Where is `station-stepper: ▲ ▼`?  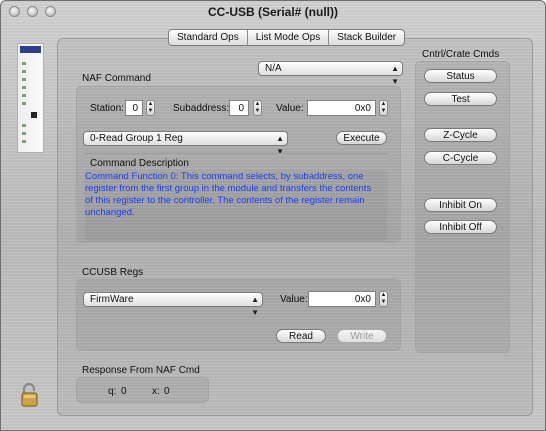
station-stepper: ▲ ▼ is located at coordinates (150, 108).